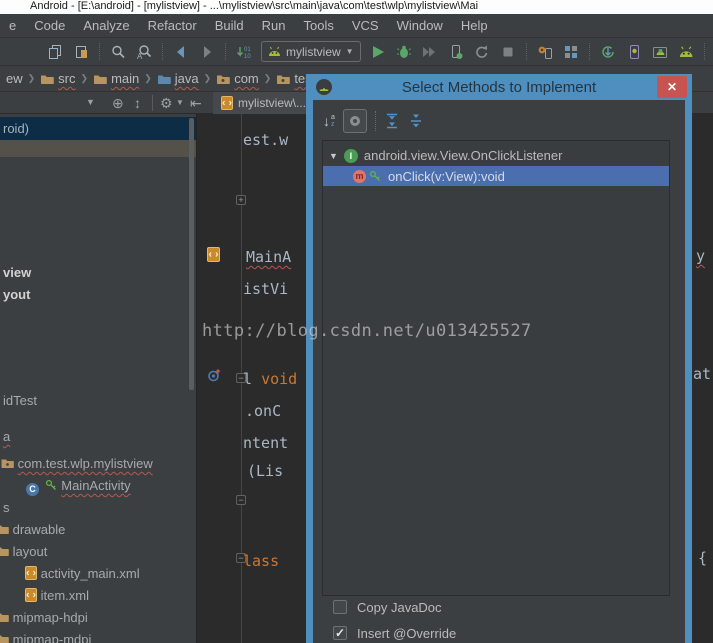 Image resolution: width=713 pixels, height=643 pixels. What do you see at coordinates (456, 52) in the screenshot?
I see `attach-debugger-icon` at bounding box center [456, 52].